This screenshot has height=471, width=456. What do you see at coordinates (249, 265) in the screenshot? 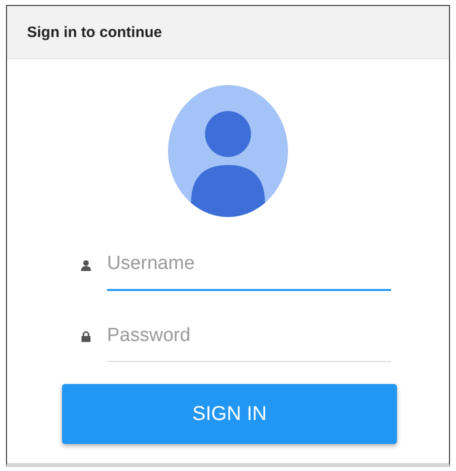
I see `username-field: Username` at bounding box center [249, 265].